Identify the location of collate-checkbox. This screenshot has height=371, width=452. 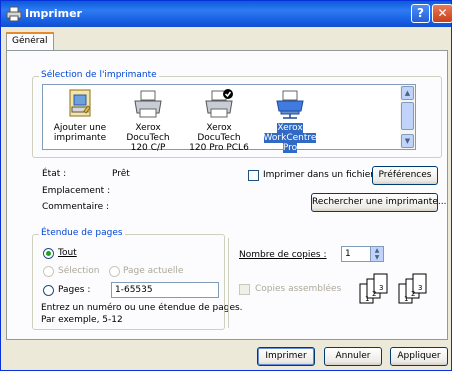
(244, 289).